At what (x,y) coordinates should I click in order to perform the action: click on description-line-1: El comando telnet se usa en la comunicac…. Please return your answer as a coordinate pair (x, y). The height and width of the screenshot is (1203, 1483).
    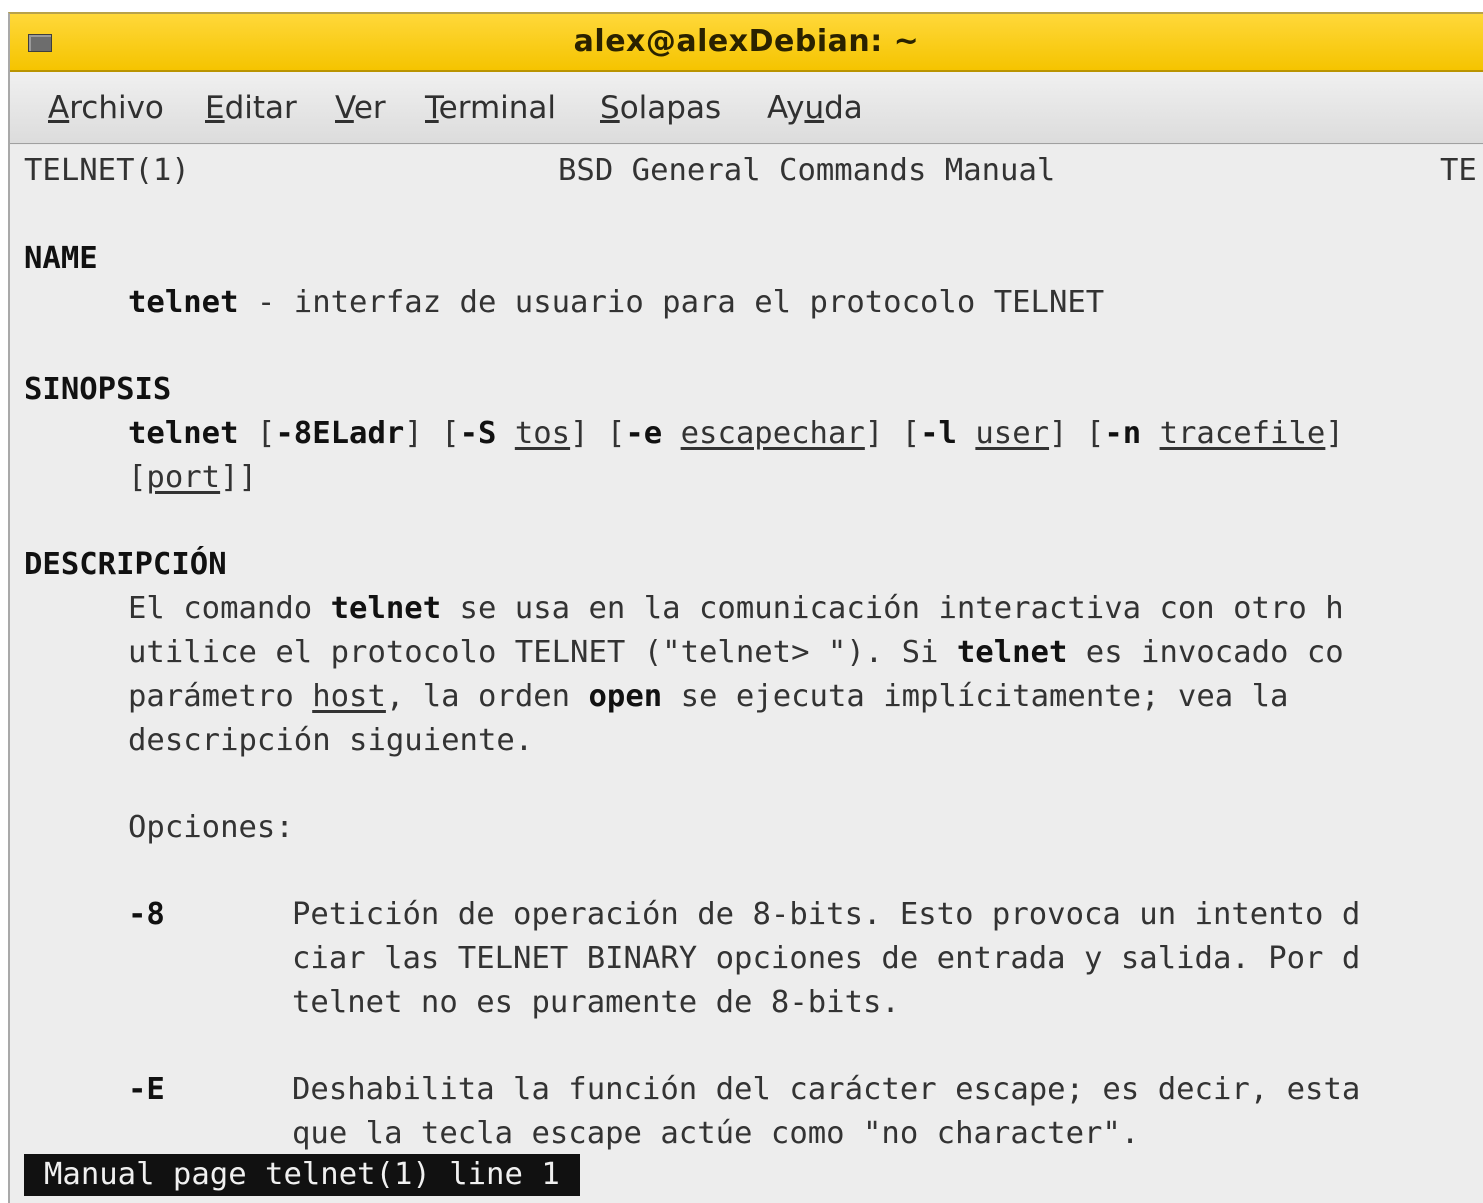
    Looking at the image, I should click on (736, 609).